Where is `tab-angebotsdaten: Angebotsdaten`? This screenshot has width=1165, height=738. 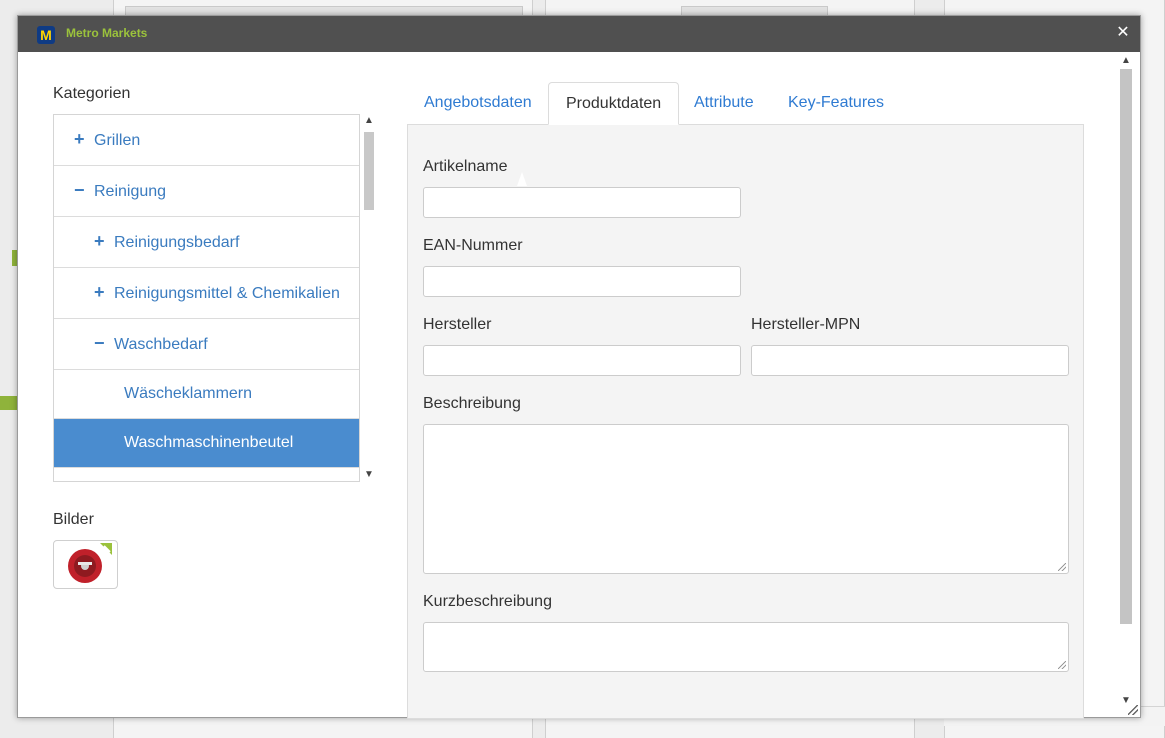 tab-angebotsdaten: Angebotsdaten is located at coordinates (478, 103).